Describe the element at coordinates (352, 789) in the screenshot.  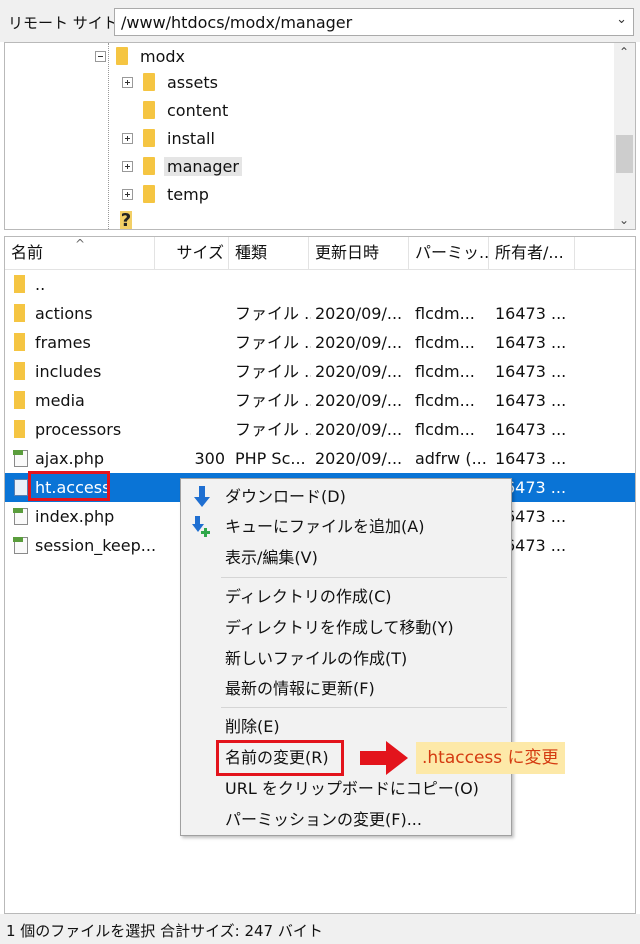
I see `menu-item-copy-url: URL をクリップボードにコピー(O)` at that location.